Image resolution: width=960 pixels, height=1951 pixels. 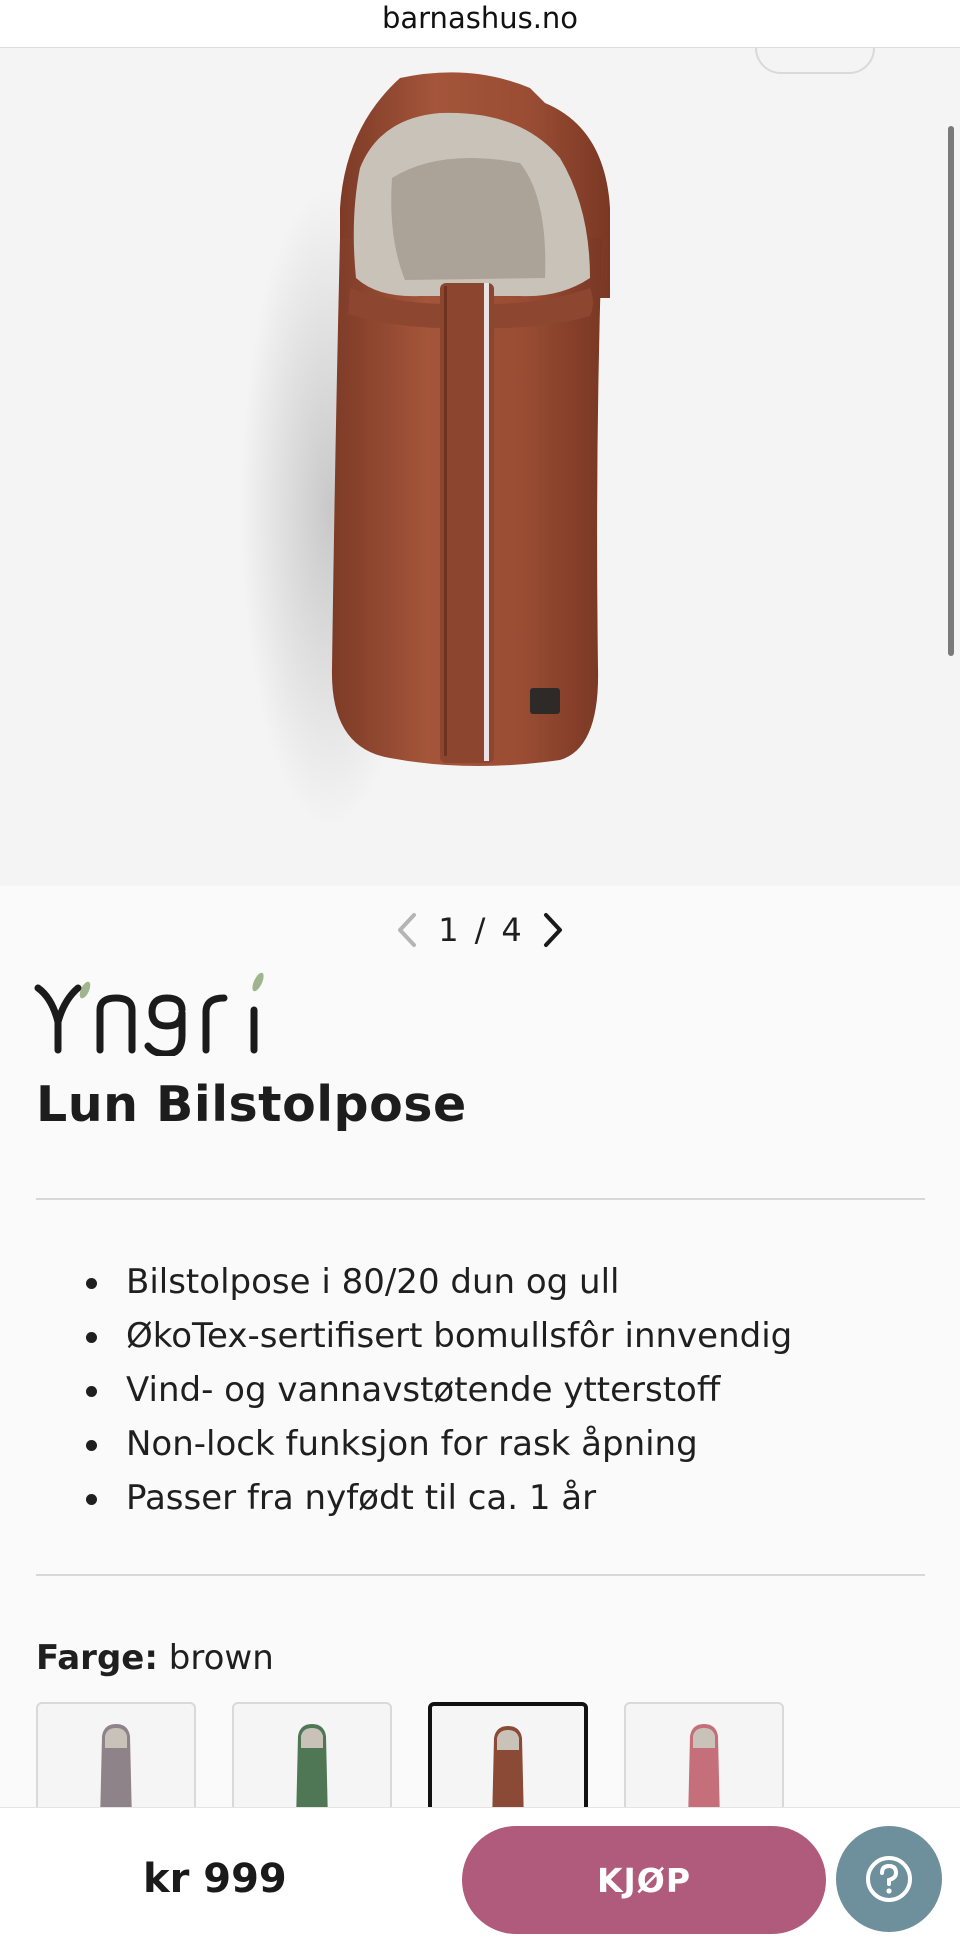 What do you see at coordinates (251, 1104) in the screenshot?
I see `product-title: Lun Bilstolpose` at bounding box center [251, 1104].